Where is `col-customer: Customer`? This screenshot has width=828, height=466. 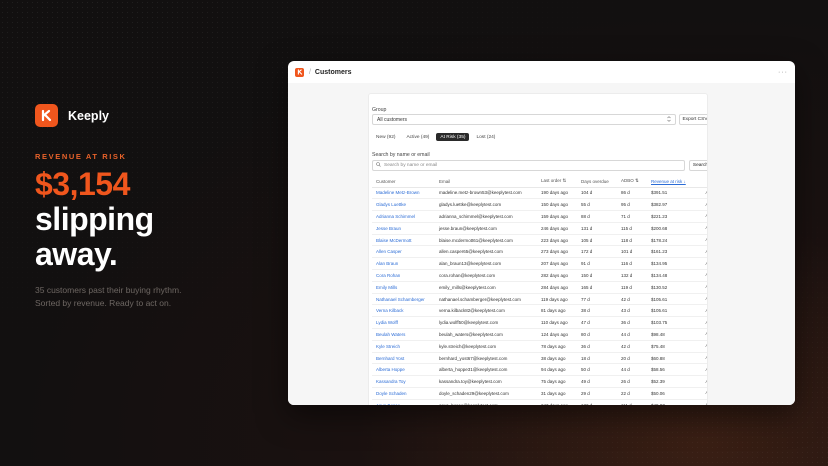
col-customer: Customer is located at coordinates (403, 182).